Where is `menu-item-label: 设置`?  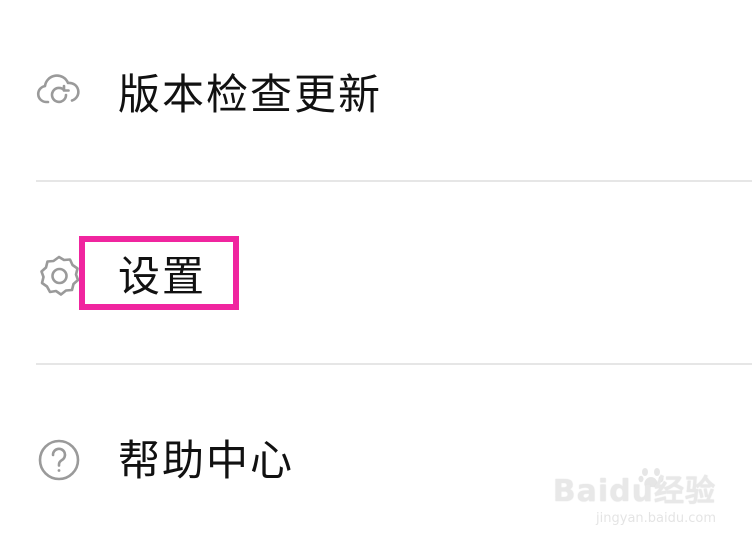 menu-item-label: 设置 is located at coordinates (162, 276).